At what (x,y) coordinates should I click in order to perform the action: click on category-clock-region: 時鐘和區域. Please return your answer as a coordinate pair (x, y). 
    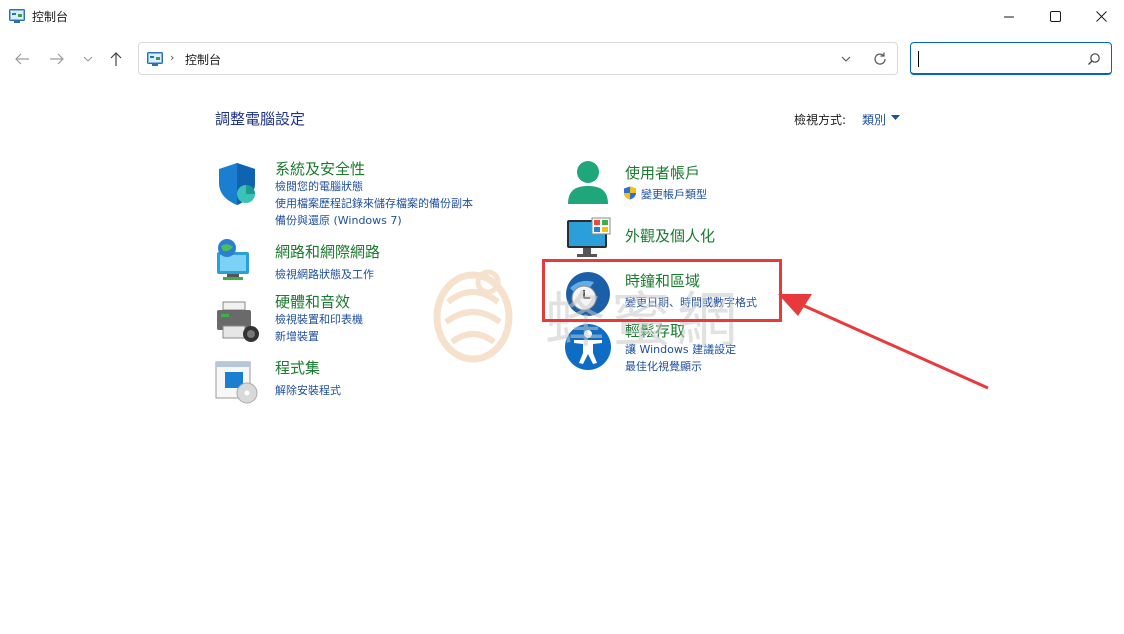
    Looking at the image, I should click on (662, 280).